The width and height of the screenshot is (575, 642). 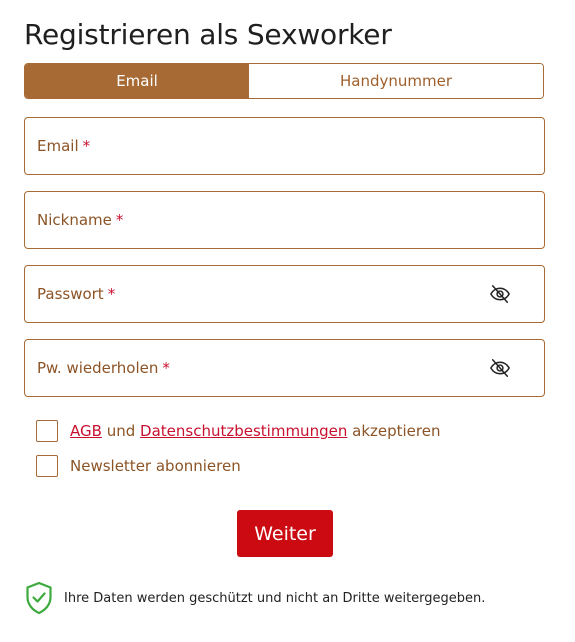 What do you see at coordinates (243, 431) in the screenshot?
I see `privacy-policy-link: Datenschutzbestimmungen` at bounding box center [243, 431].